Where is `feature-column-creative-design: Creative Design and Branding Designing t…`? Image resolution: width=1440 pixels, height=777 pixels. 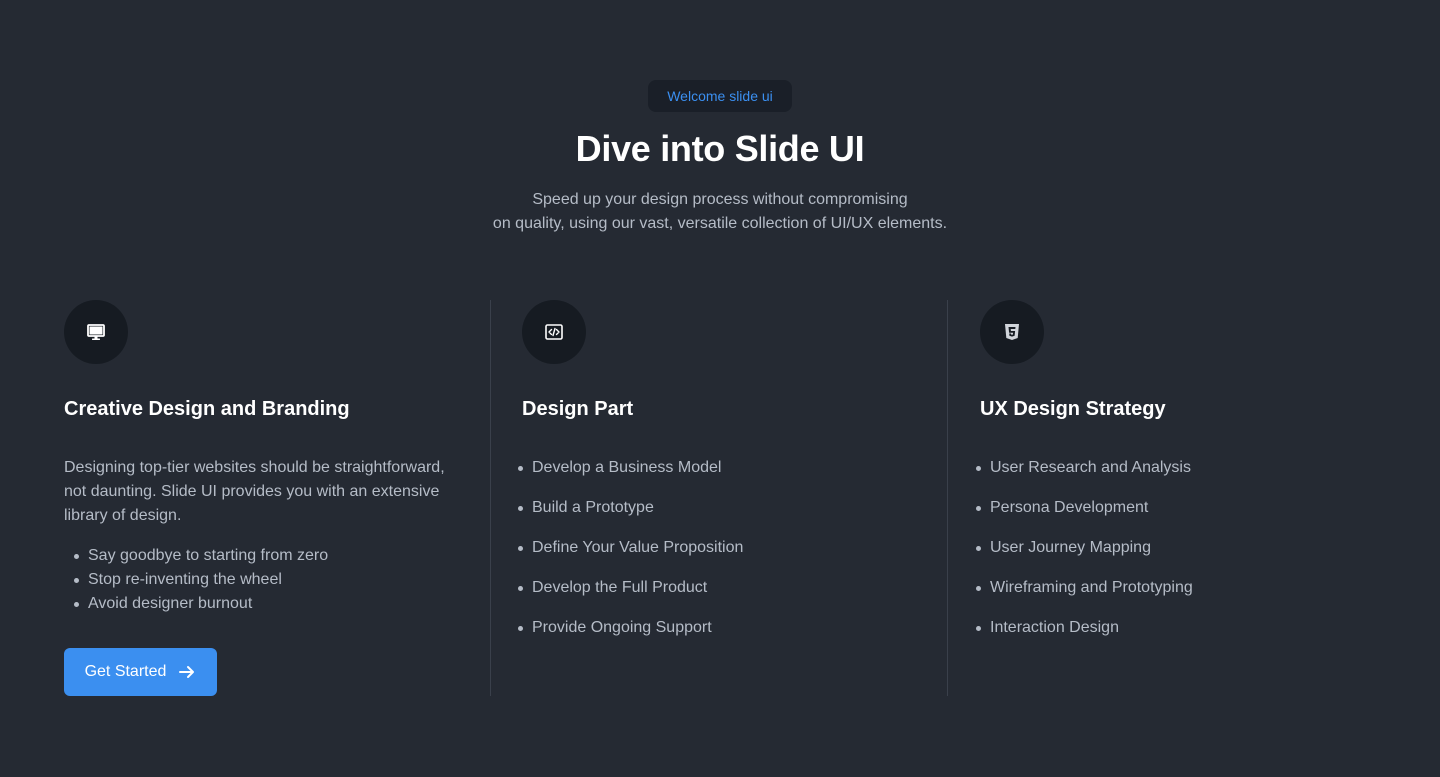
feature-column-creative-design: Creative Design and Branding Designing t… is located at coordinates (264, 498).